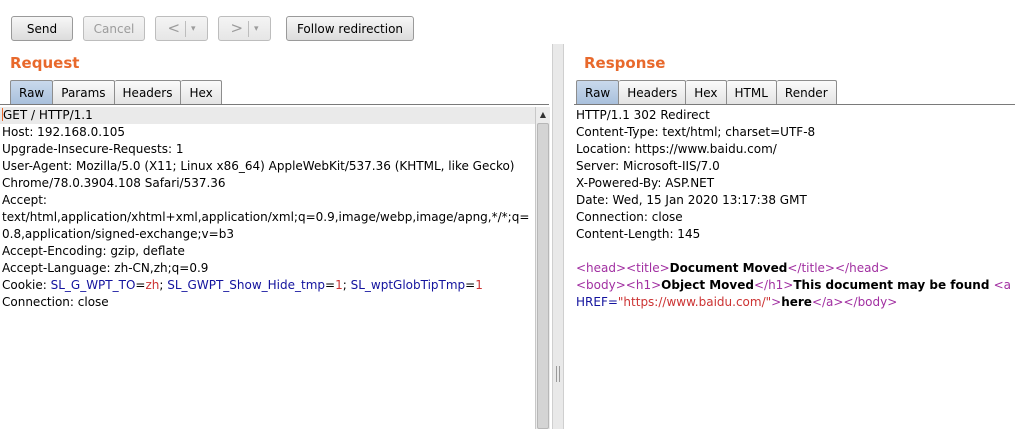  I want to click on tab-render: Render, so click(806, 92).